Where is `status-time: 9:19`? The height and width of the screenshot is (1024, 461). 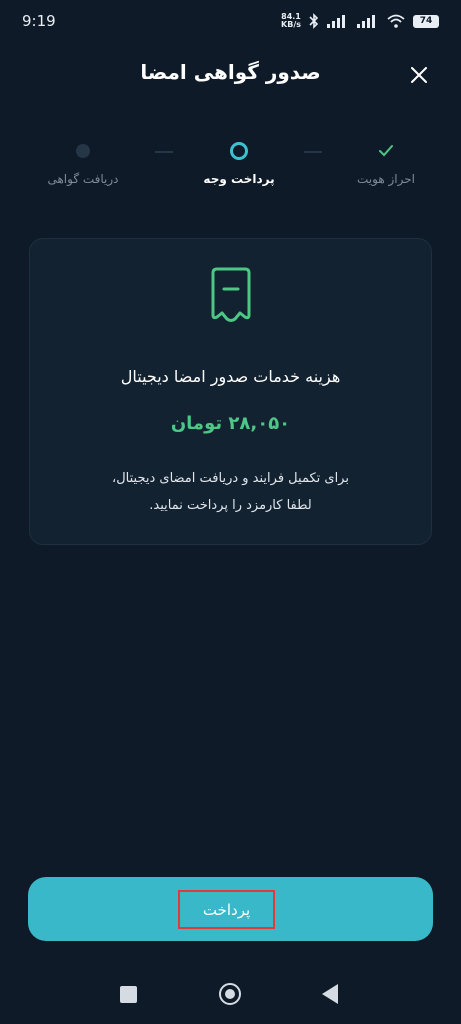
status-time: 9:19 is located at coordinates (39, 21).